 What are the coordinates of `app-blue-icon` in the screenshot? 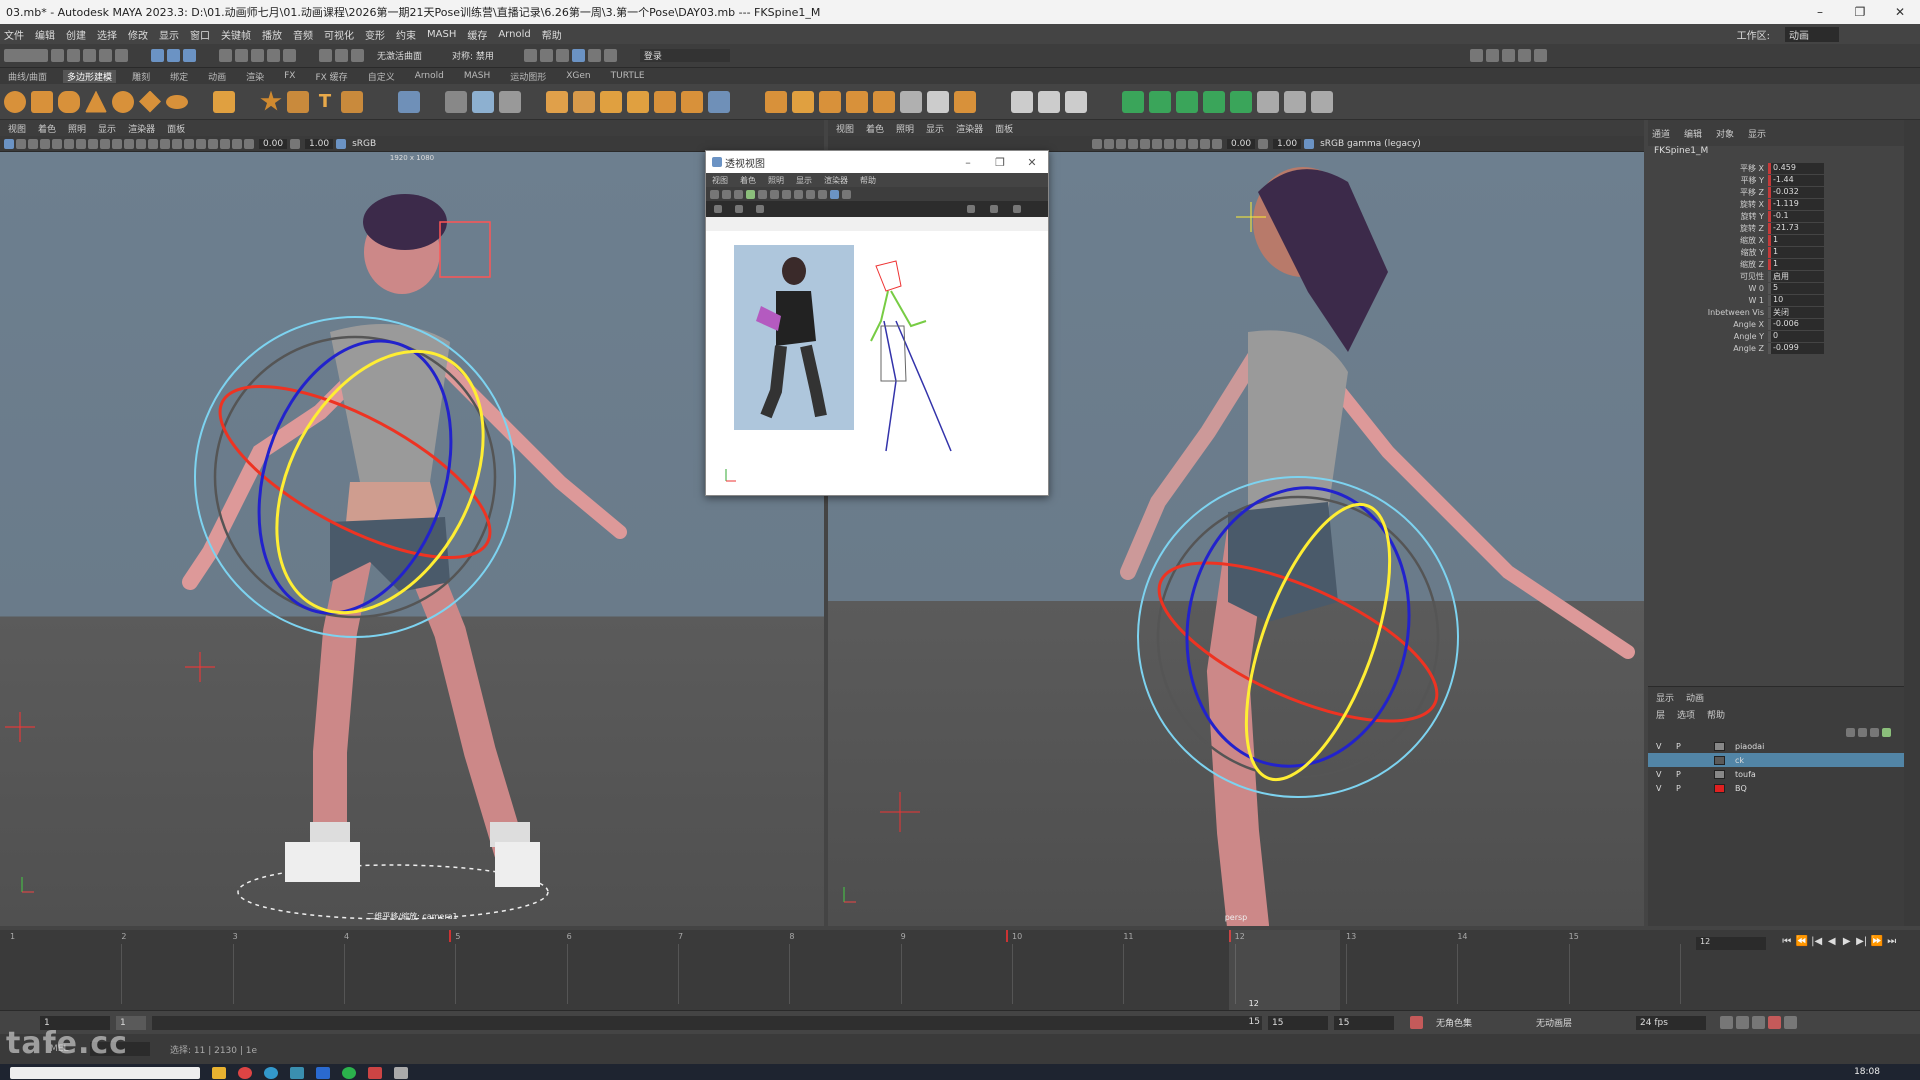 It's located at (323, 1073).